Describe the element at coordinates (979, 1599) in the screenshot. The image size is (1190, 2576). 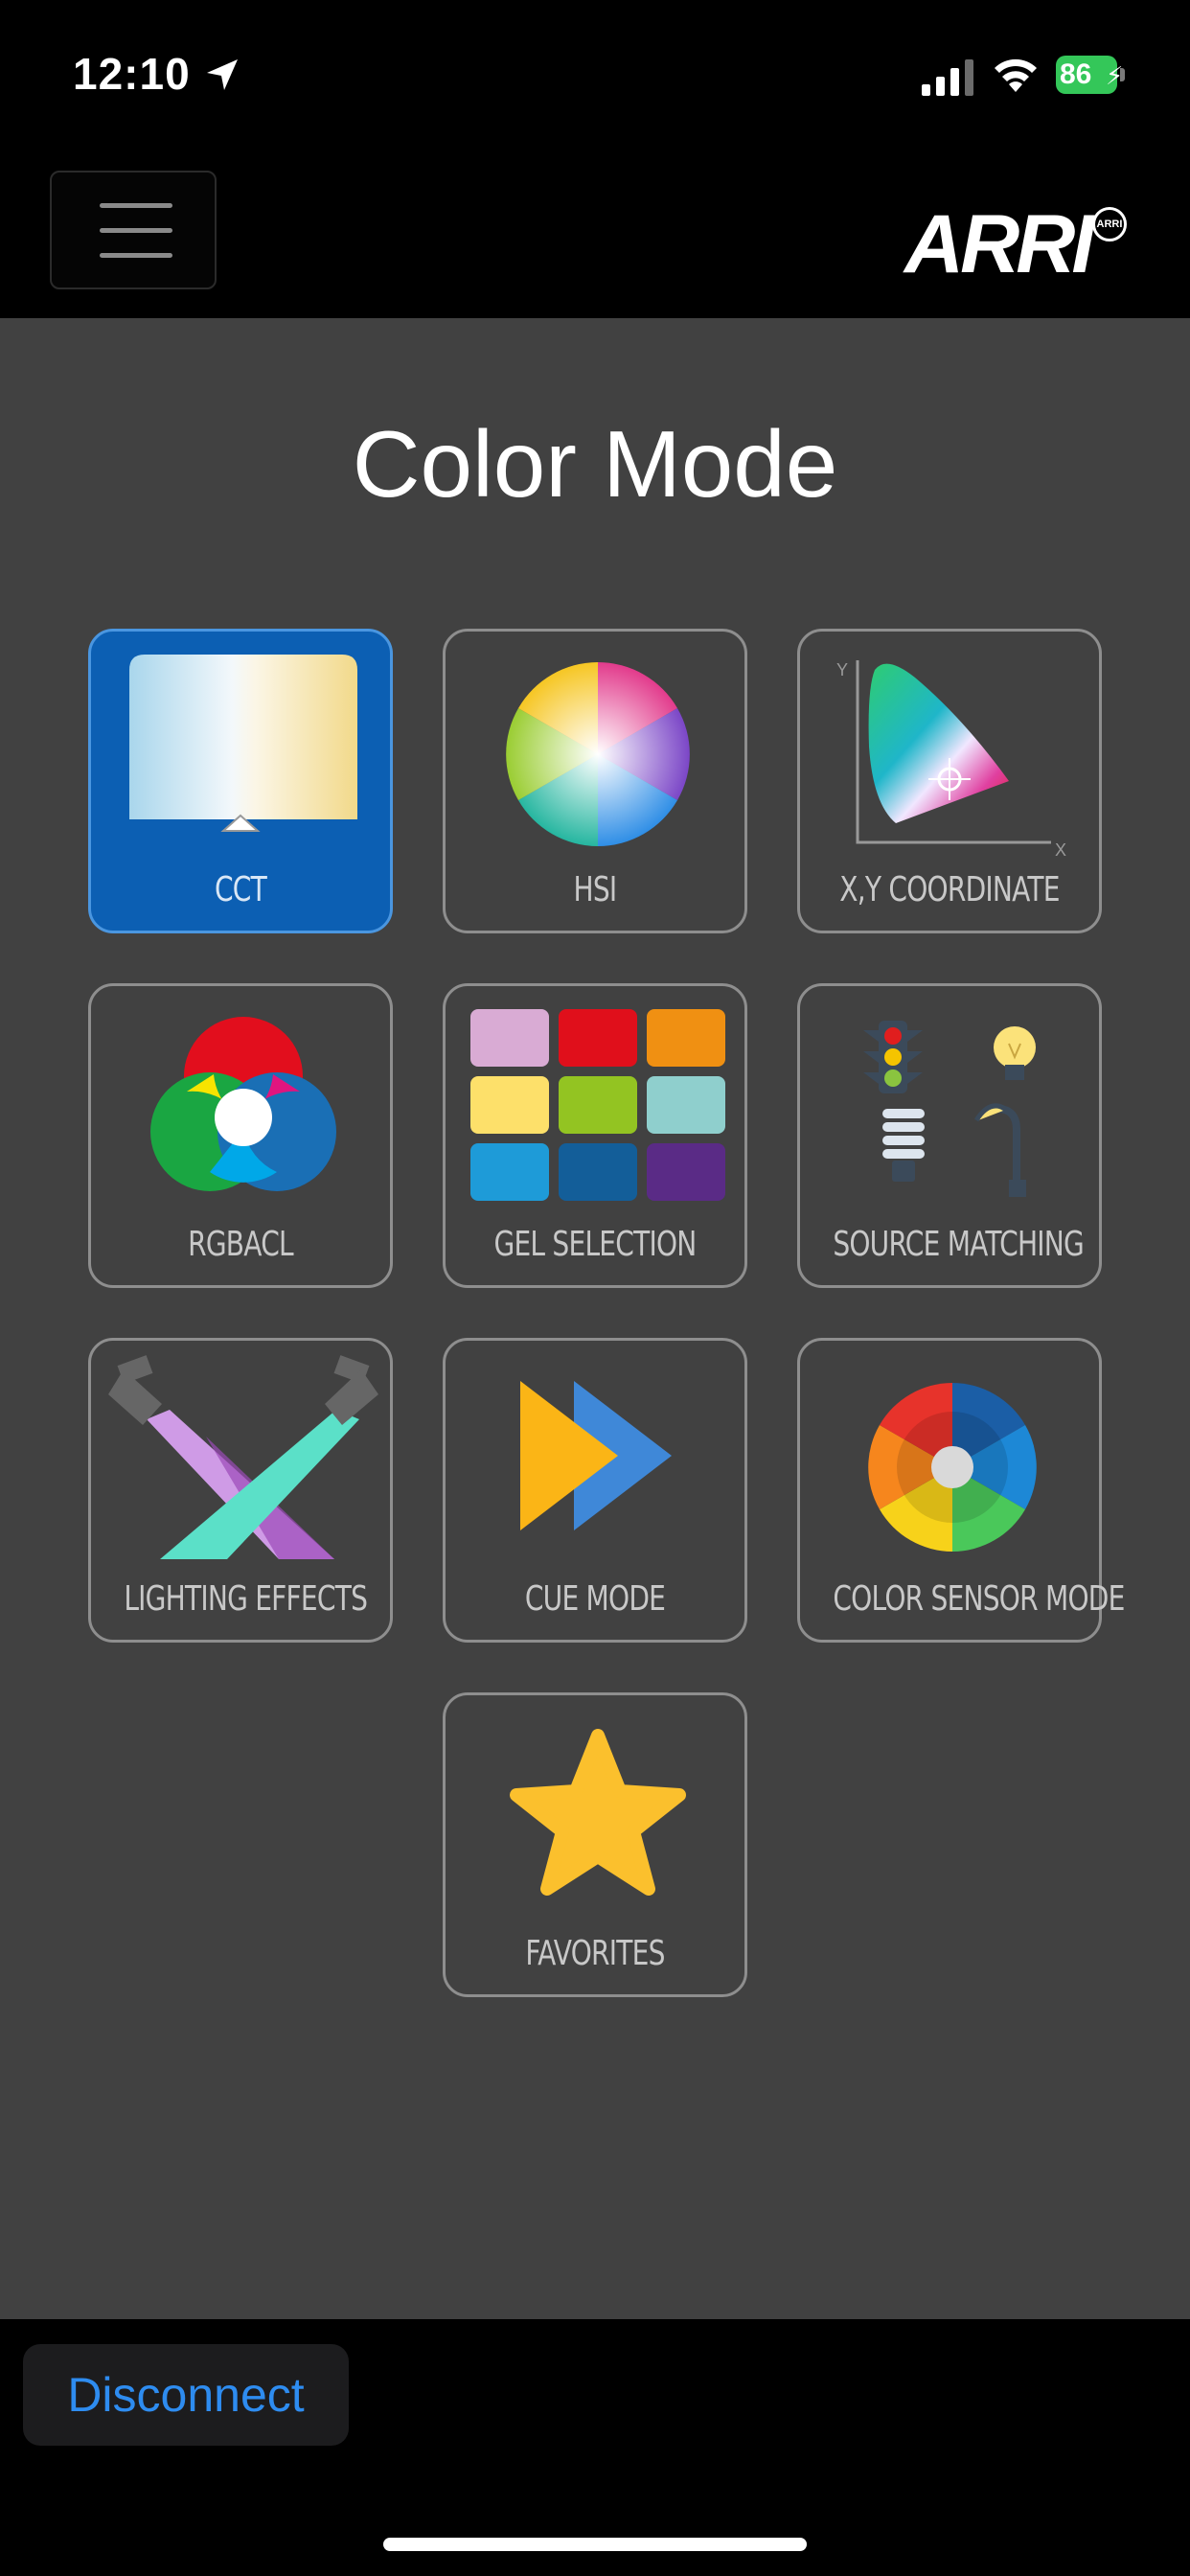
I see `tile-label: COLOR SENSOR MODE` at that location.